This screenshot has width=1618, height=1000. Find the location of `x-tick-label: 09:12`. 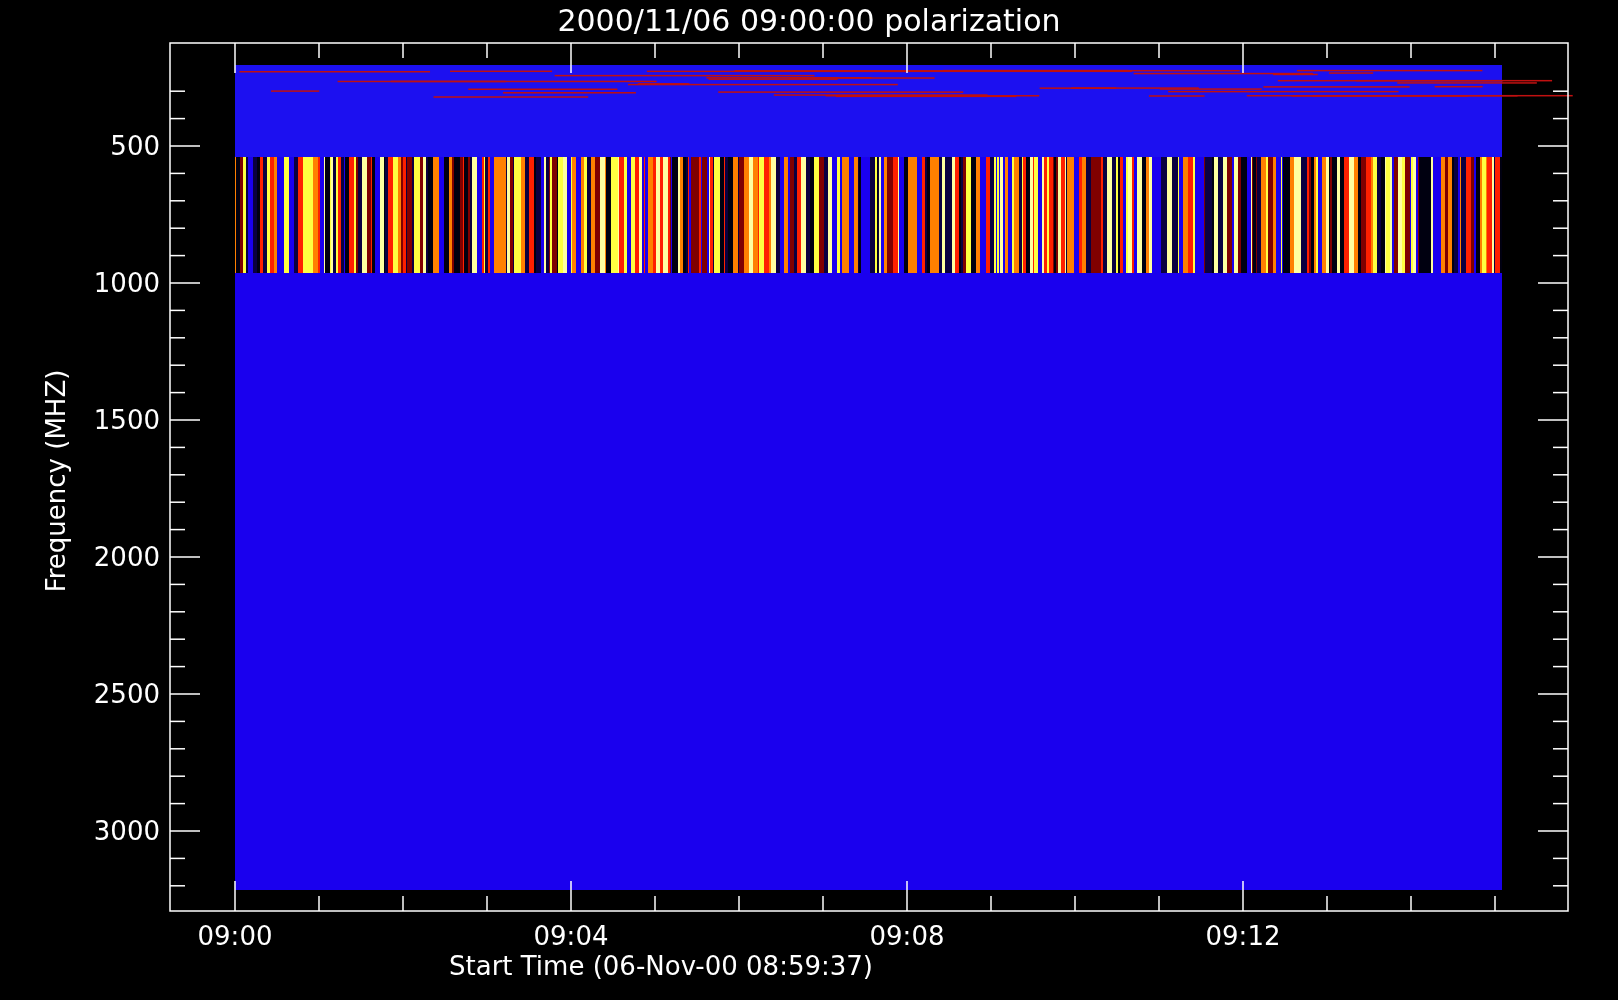

x-tick-label: 09:12 is located at coordinates (1243, 936).